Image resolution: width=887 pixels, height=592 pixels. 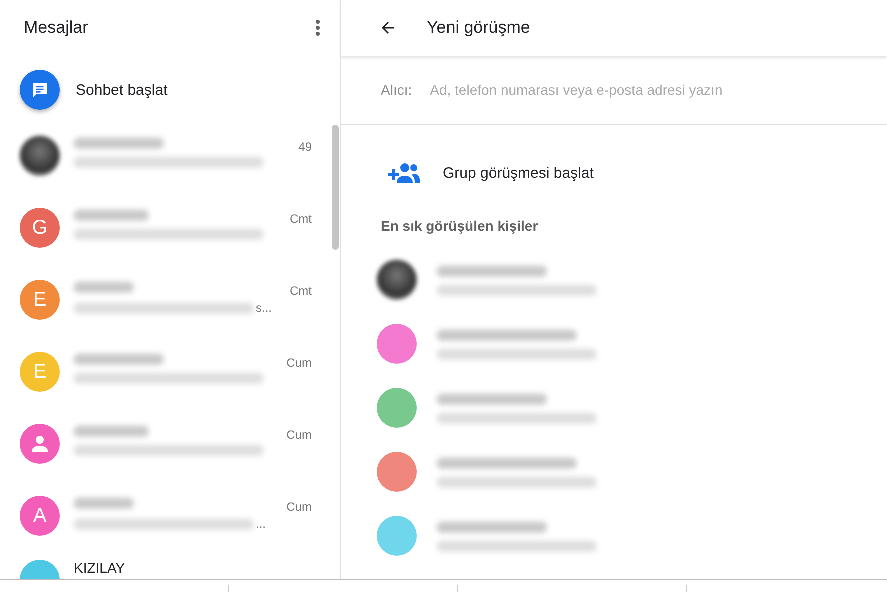 I want to click on conversation-item: Cum, so click(x=170, y=448).